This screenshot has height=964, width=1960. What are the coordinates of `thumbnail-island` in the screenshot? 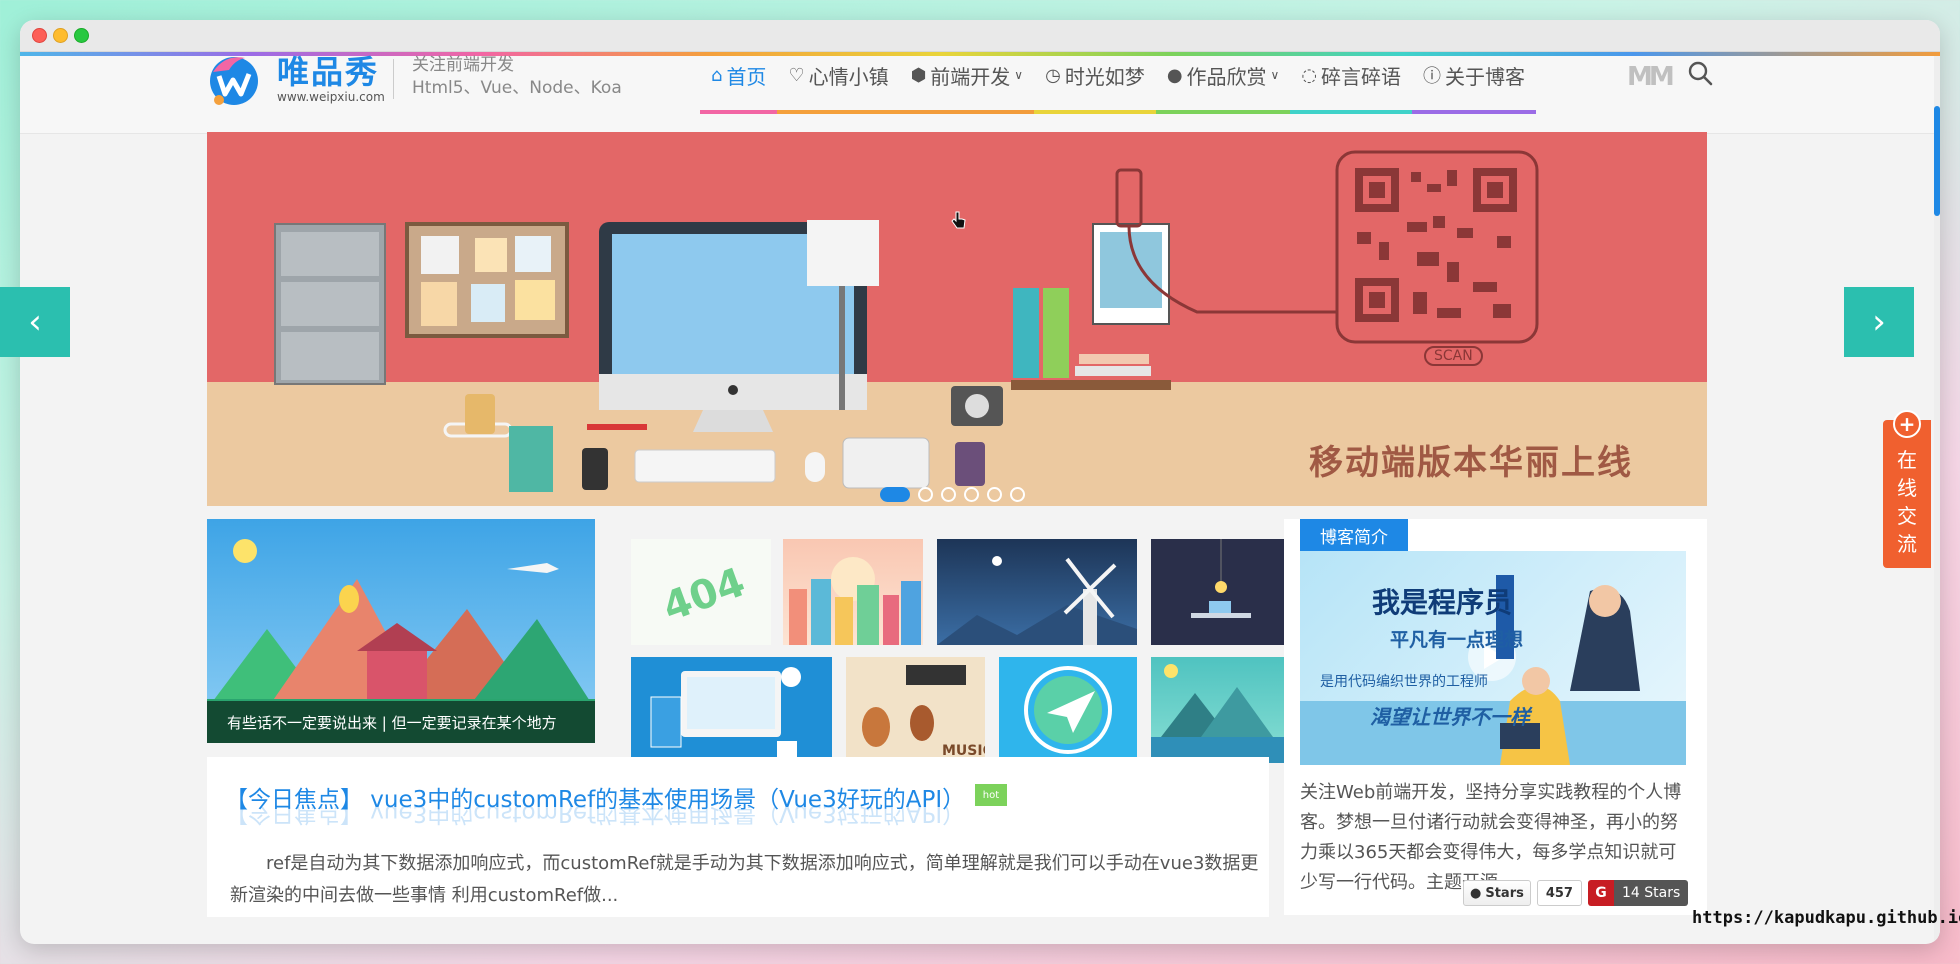 It's located at (1220, 710).